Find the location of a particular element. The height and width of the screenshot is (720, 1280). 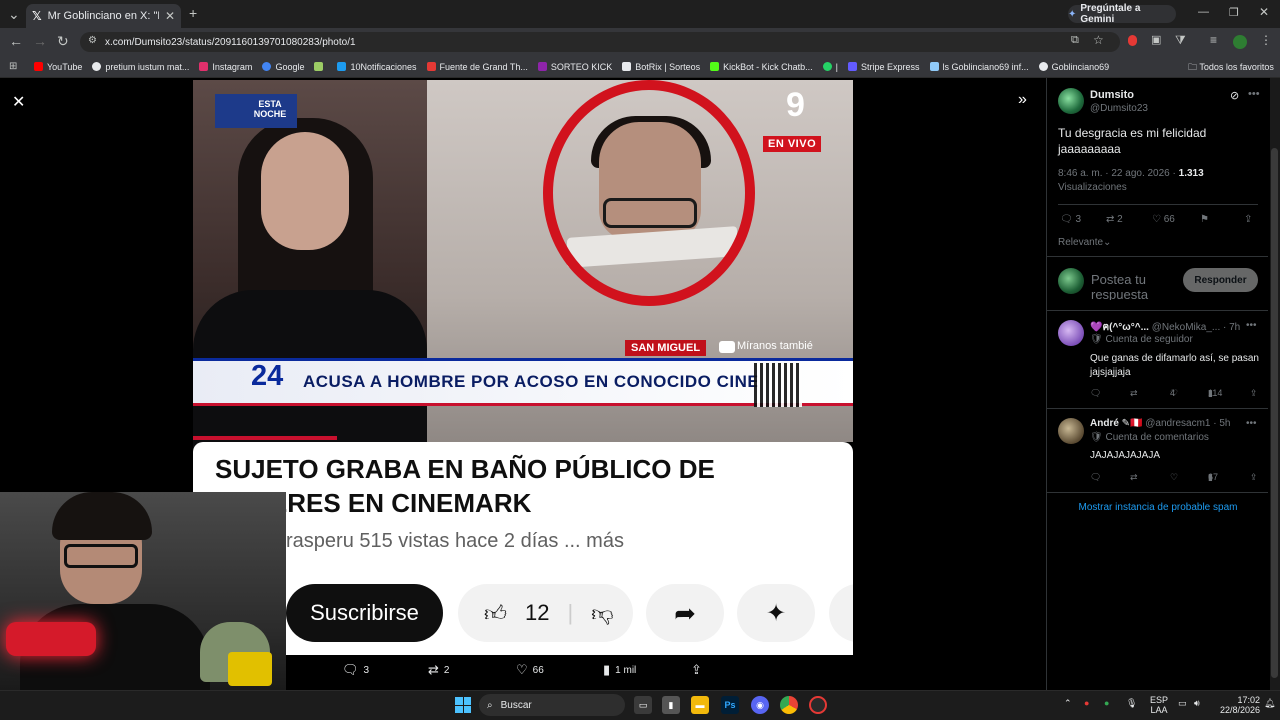

heart-icon: ♡ is located at coordinates (1174, 477).